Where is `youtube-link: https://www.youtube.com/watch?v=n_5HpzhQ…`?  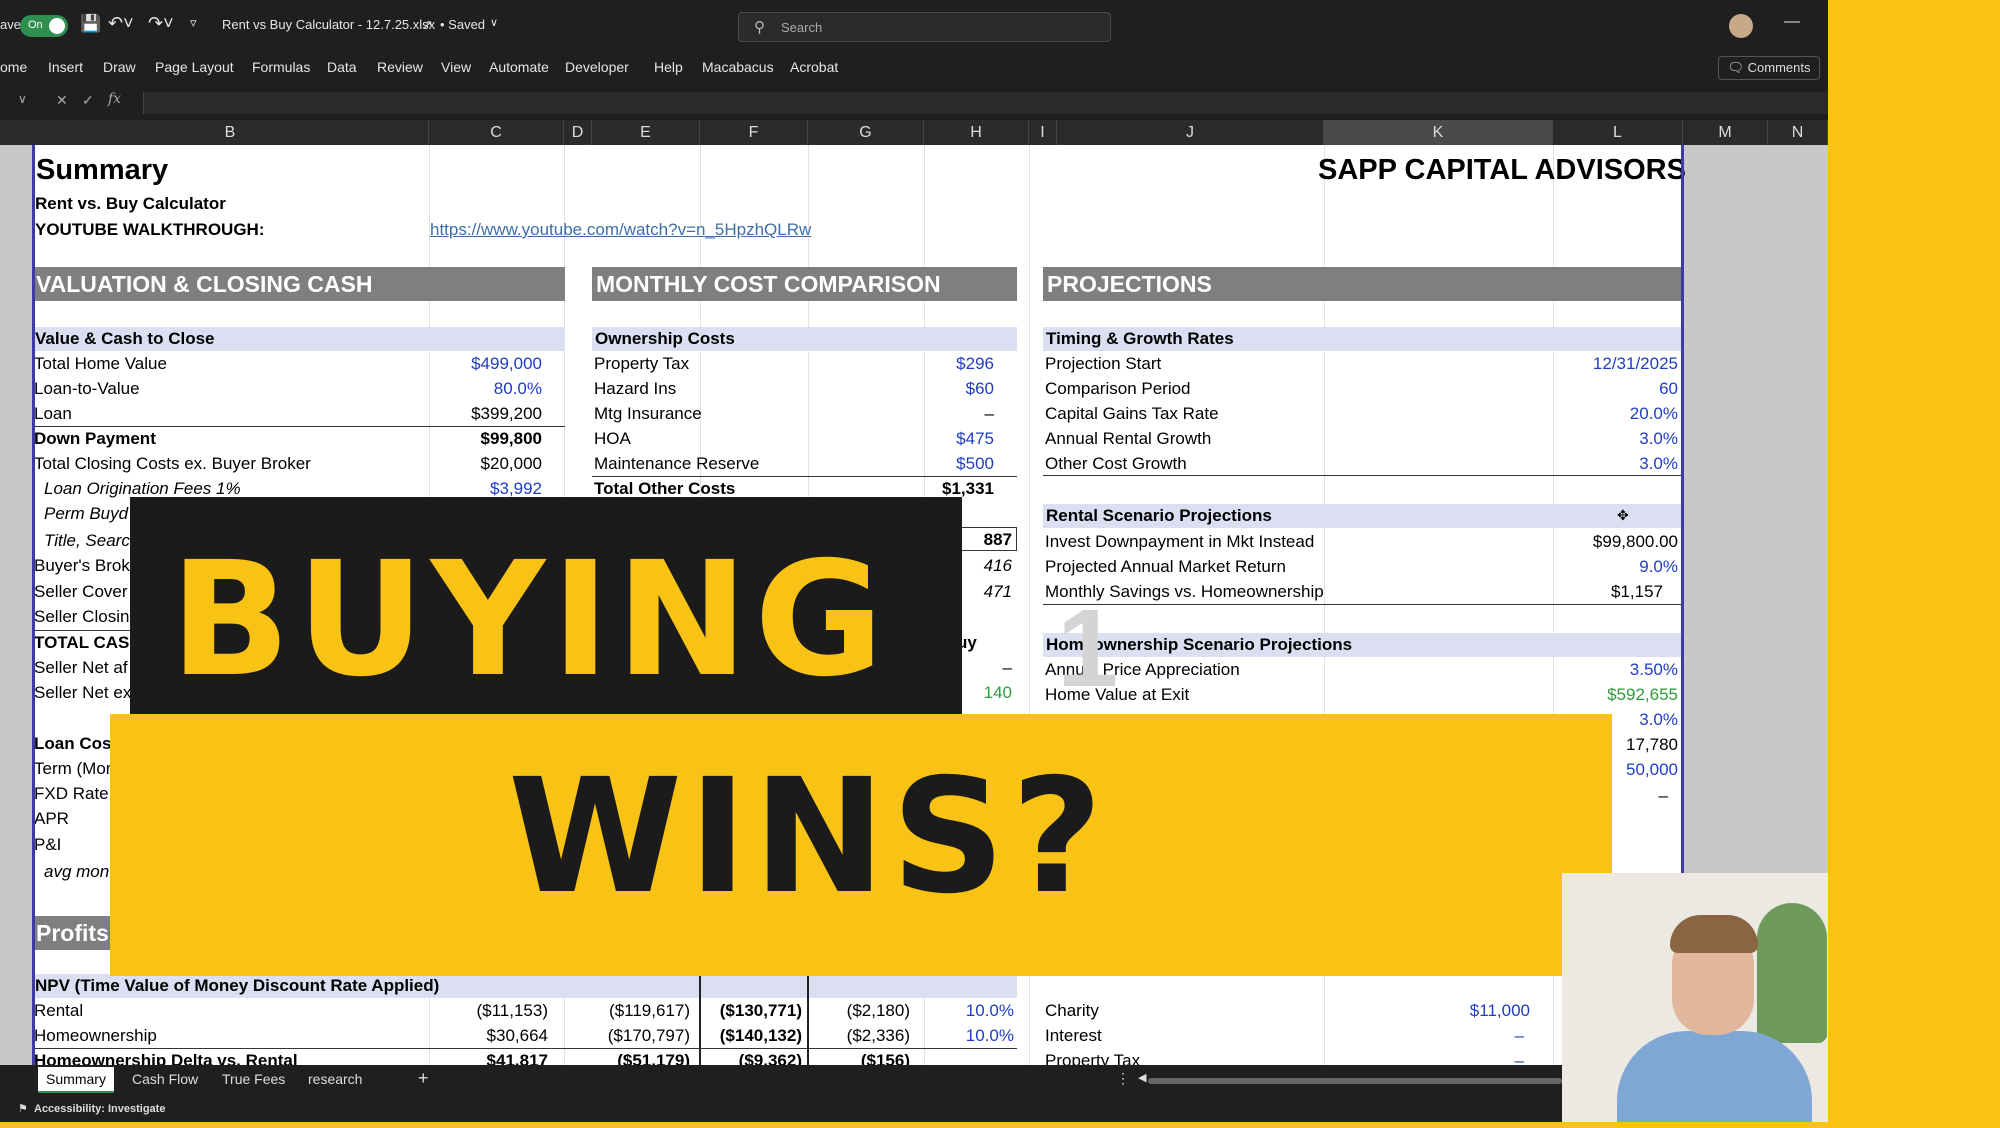 youtube-link: https://www.youtube.com/watch?v=n_5HpzhQ… is located at coordinates (620, 230).